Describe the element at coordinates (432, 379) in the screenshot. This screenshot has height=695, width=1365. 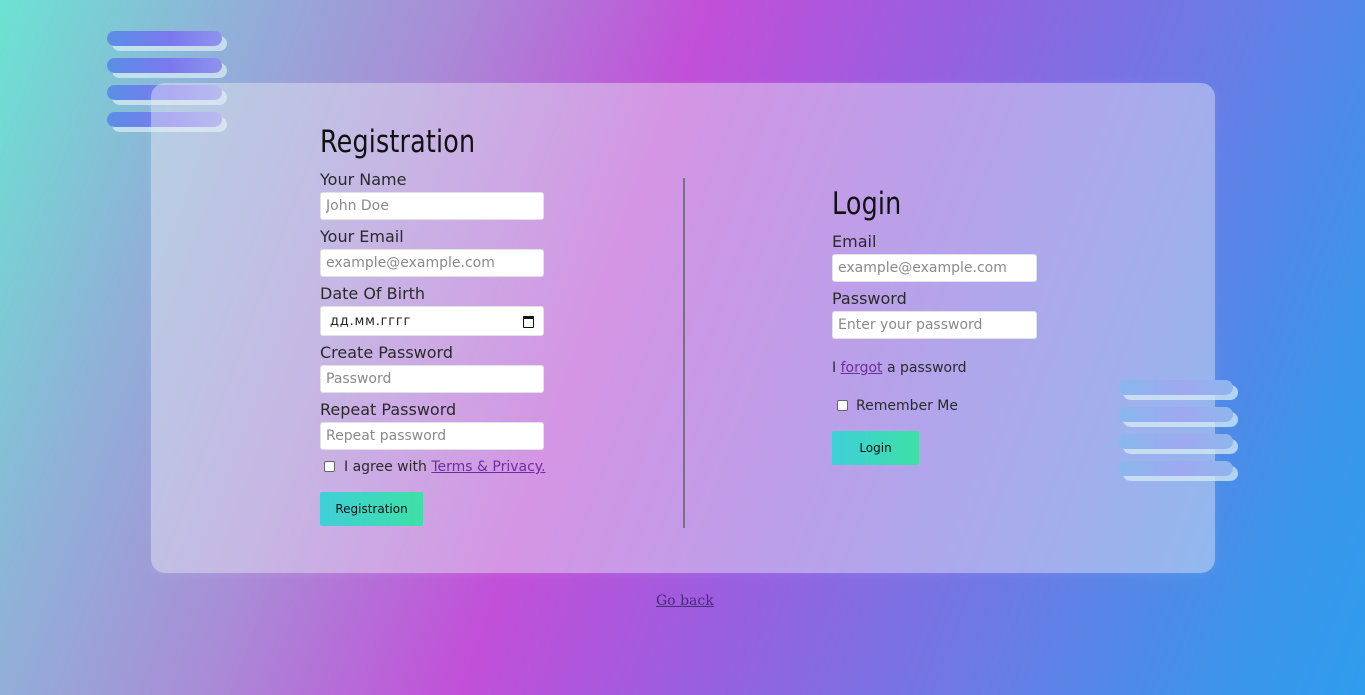
I see `create-password-input` at that location.